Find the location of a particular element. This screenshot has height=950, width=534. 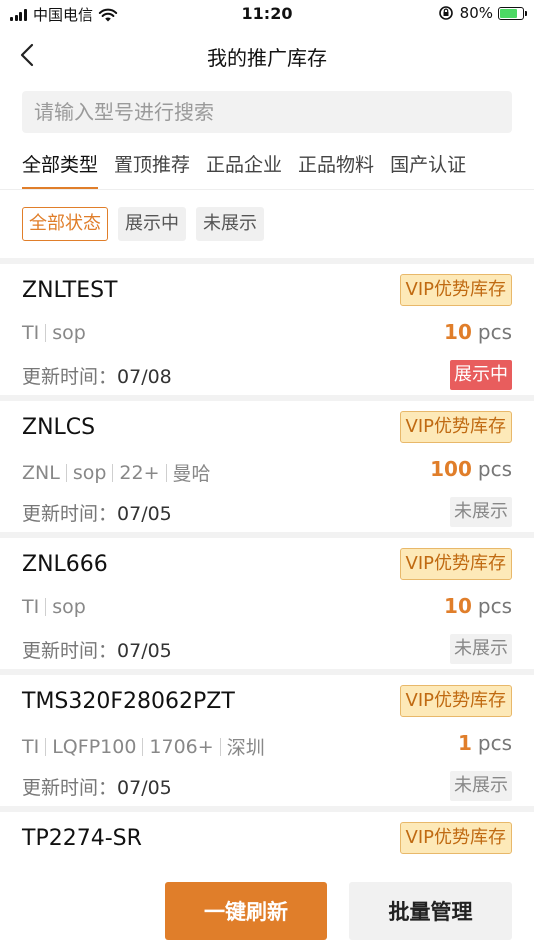

tab-genuine-material: 正品物料 is located at coordinates (336, 168).